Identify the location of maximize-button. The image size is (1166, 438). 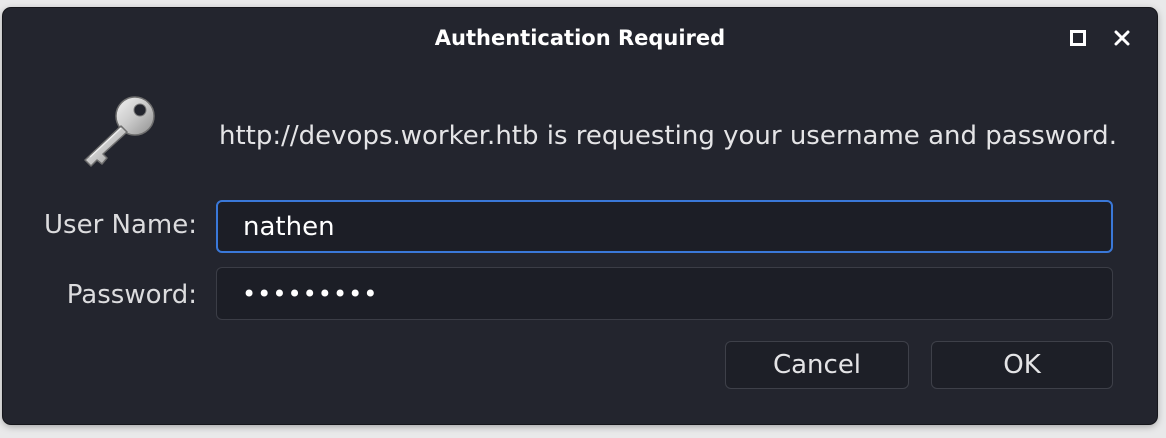
(1078, 38).